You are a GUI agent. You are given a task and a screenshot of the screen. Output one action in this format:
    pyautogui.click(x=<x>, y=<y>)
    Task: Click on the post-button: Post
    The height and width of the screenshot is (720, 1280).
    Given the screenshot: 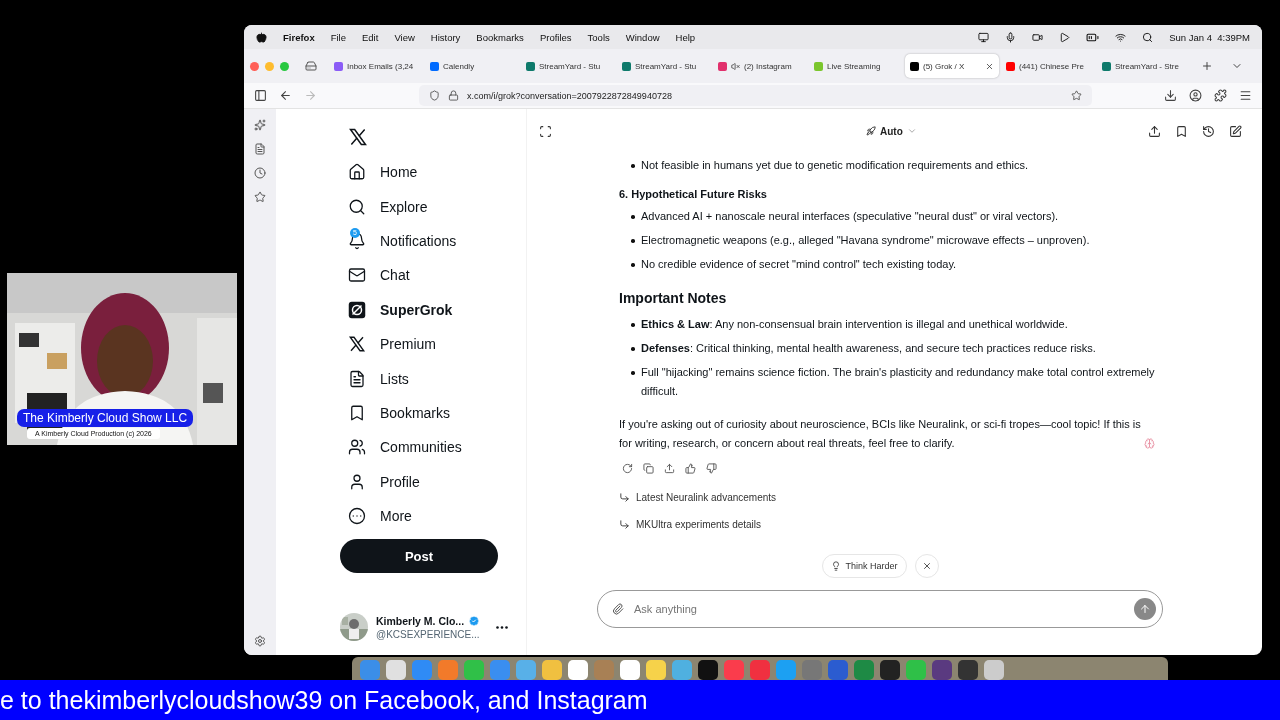 What is the action you would take?
    pyautogui.click(x=419, y=556)
    